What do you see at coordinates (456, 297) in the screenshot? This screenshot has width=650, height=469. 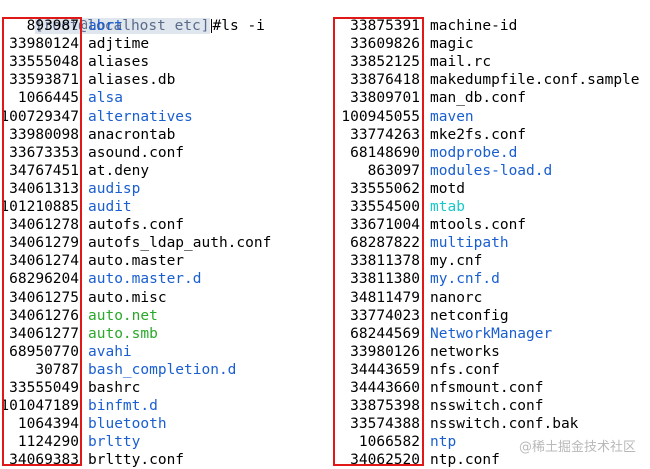 I see `file-name: nanorc` at bounding box center [456, 297].